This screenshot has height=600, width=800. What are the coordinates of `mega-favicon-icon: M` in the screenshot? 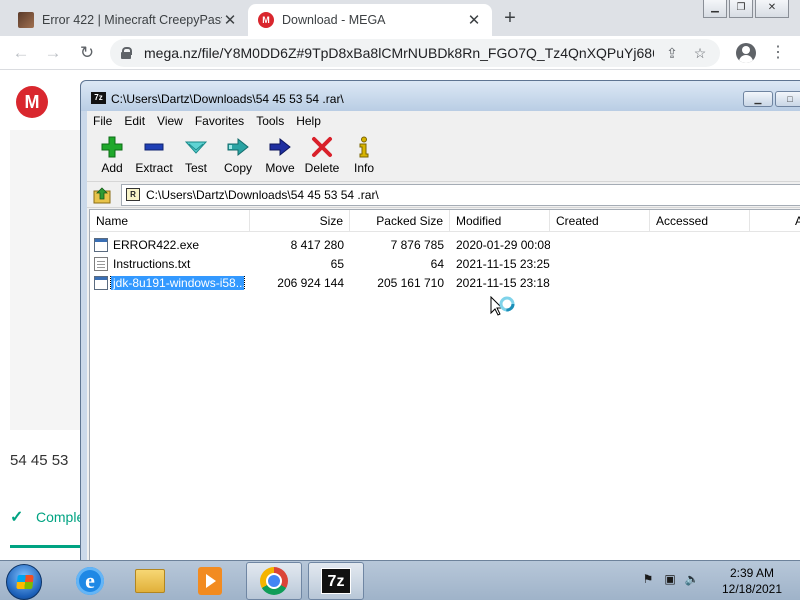 It's located at (266, 20).